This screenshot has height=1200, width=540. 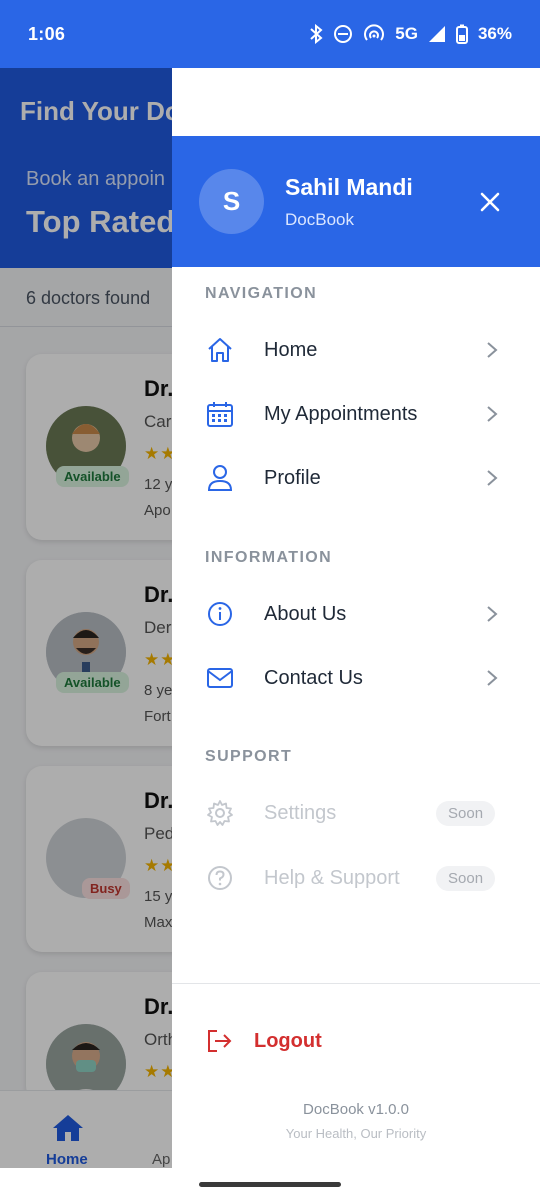 I want to click on app-tagline: Your Health, Our Priority, so click(x=356, y=1133).